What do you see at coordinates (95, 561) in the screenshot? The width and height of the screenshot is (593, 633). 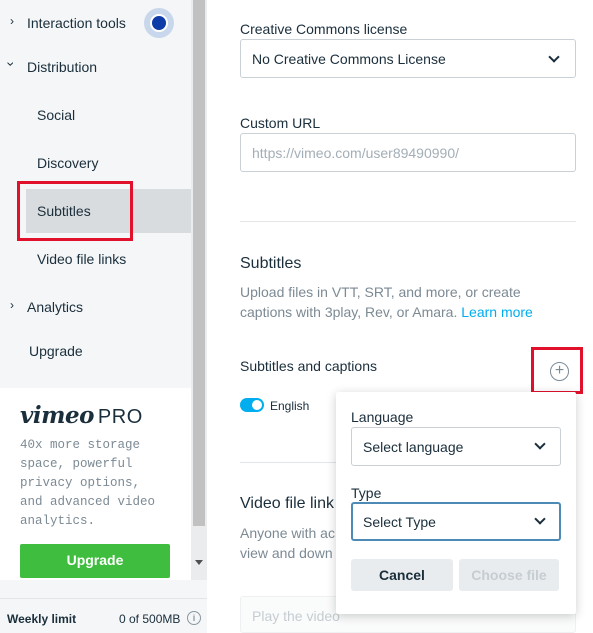 I see `upgrade-button: Upgrade` at bounding box center [95, 561].